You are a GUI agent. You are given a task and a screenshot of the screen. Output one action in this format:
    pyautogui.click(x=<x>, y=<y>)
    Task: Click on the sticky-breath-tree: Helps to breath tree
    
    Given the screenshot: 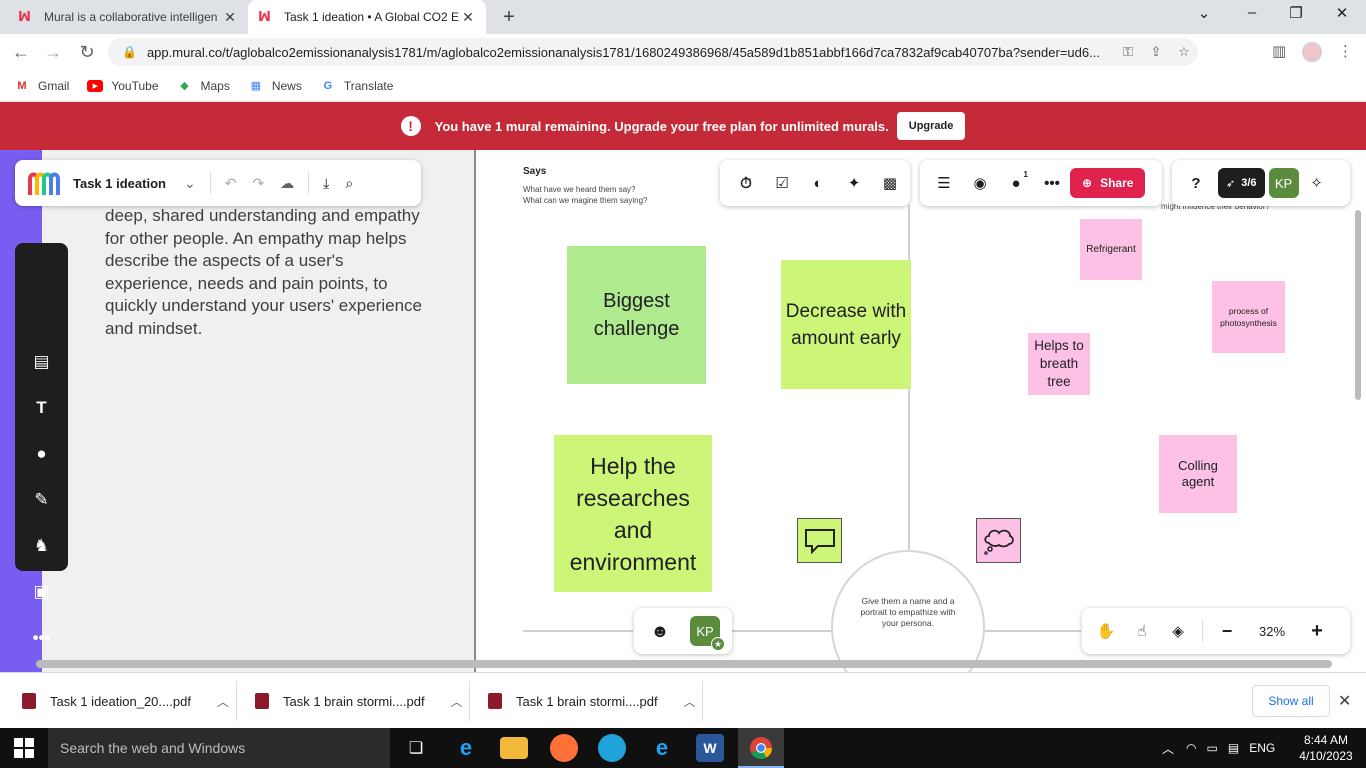 What is the action you would take?
    pyautogui.click(x=1059, y=364)
    